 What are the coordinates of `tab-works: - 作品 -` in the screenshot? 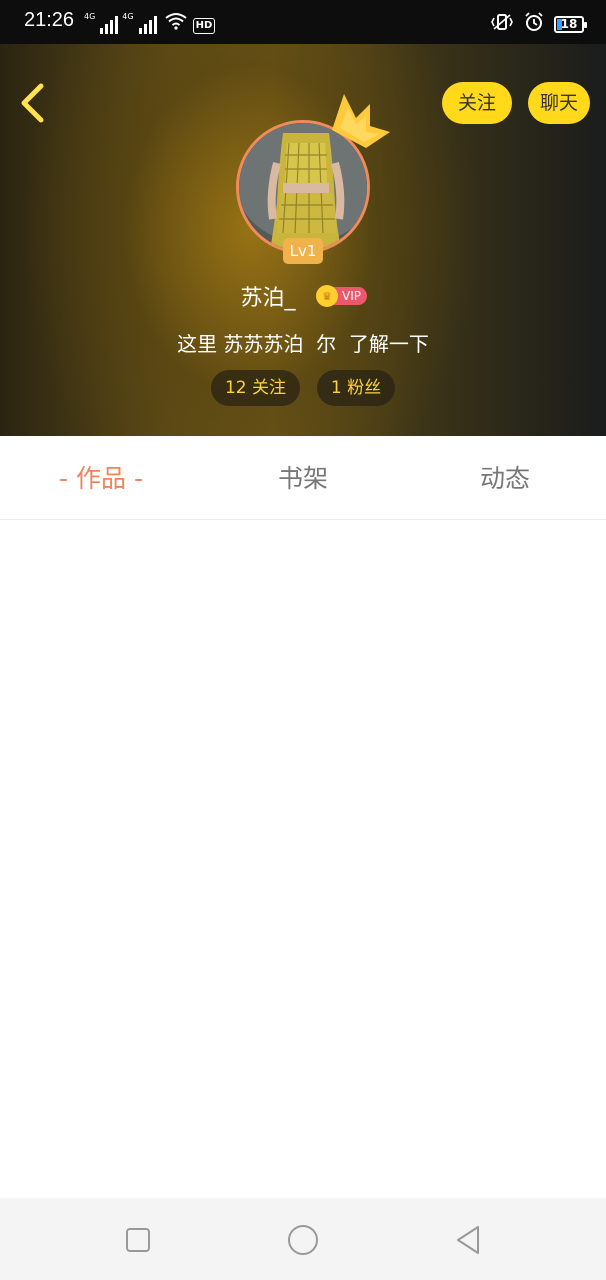 It's located at (101, 478).